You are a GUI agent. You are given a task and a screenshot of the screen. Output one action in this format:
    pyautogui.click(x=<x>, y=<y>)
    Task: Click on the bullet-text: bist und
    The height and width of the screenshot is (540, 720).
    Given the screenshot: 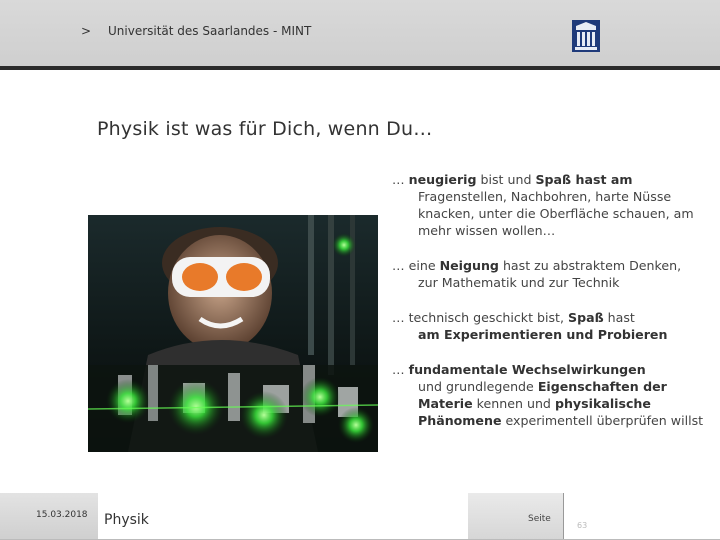 What is the action you would take?
    pyautogui.click(x=506, y=179)
    